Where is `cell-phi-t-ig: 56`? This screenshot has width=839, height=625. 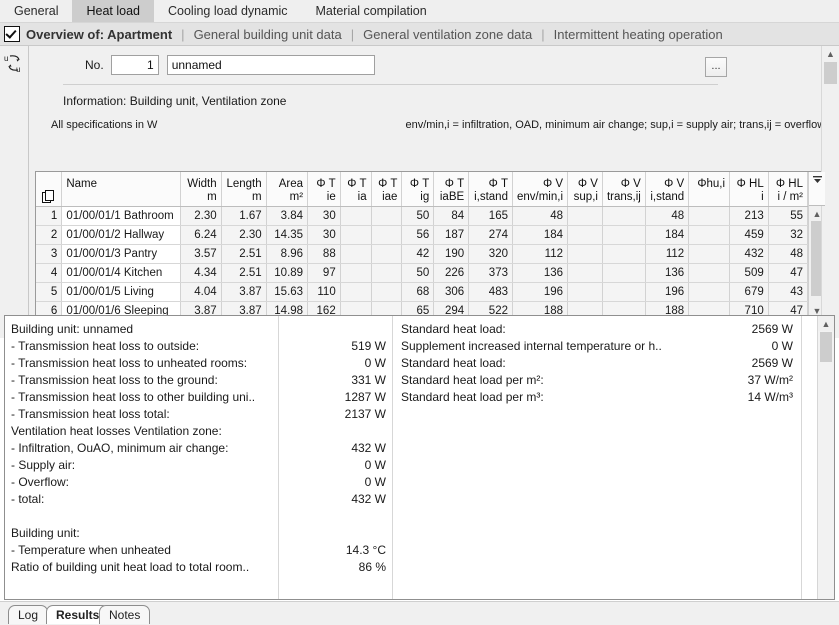 cell-phi-t-ig: 56 is located at coordinates (418, 235).